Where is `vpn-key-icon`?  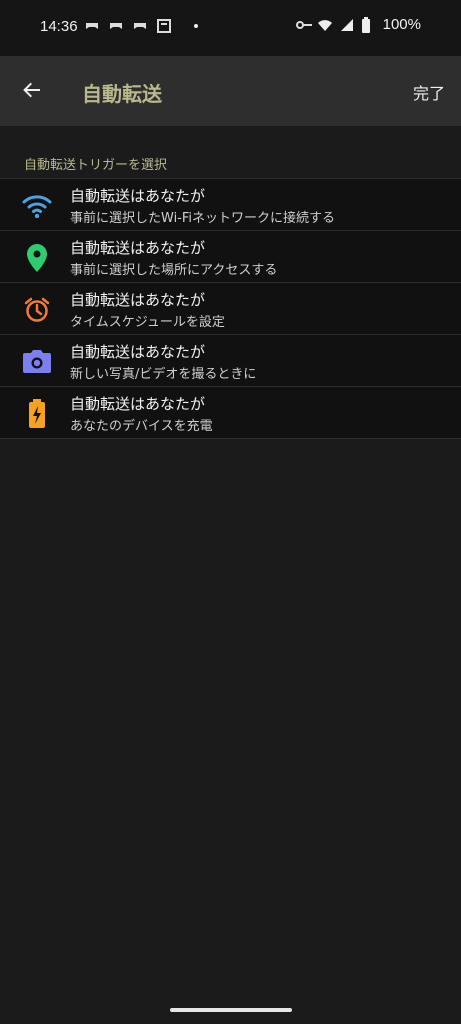 vpn-key-icon is located at coordinates (303, 25).